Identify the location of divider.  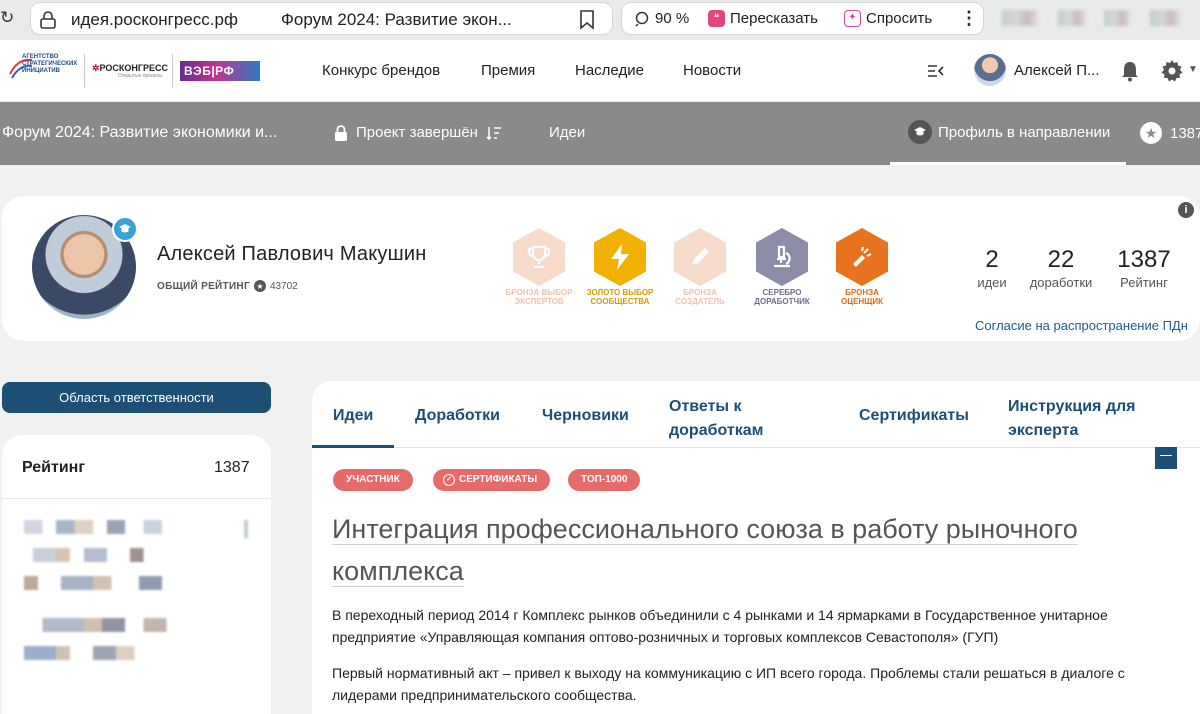
(136, 498).